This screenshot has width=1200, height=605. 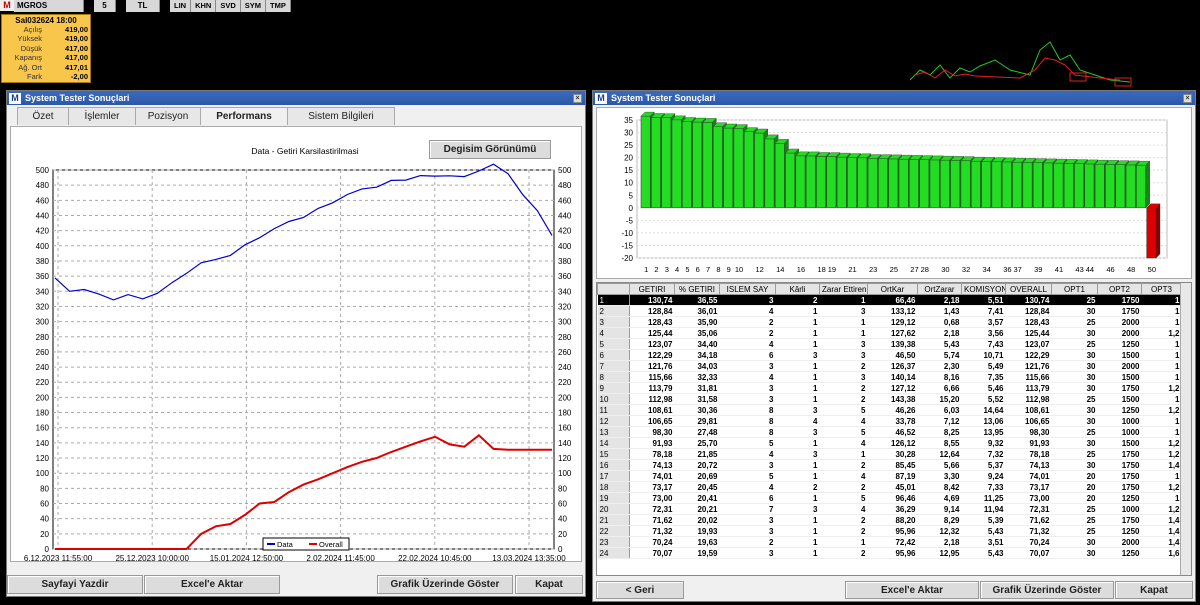 I want to click on print-page-button: Sayfayi Yazdir, so click(x=75, y=584).